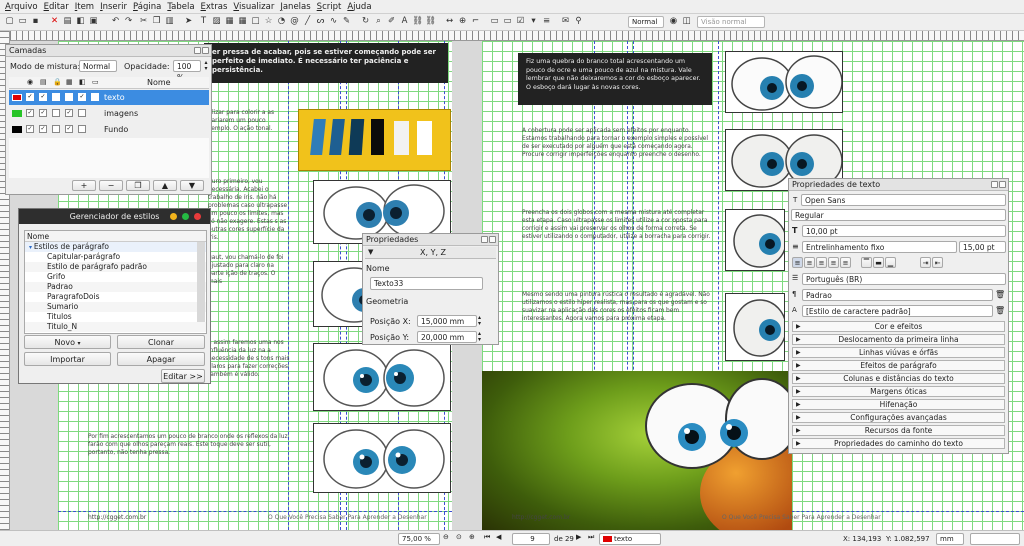 Image resolution: width=1024 pixels, height=546 pixels. Describe the element at coordinates (98, 66) in the screenshot. I see `blend-mode-select: Normal` at that location.